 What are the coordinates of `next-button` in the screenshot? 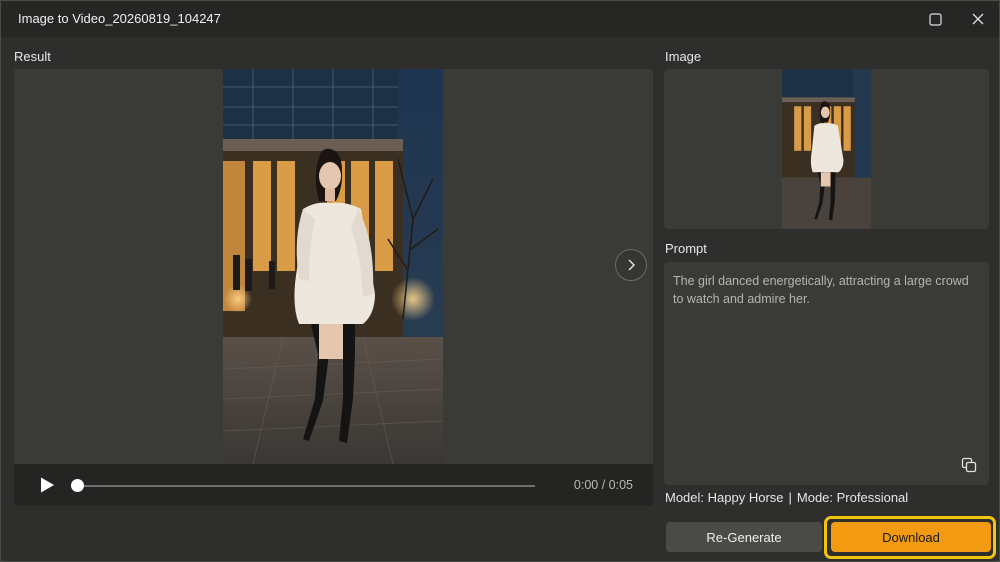 It's located at (631, 265).